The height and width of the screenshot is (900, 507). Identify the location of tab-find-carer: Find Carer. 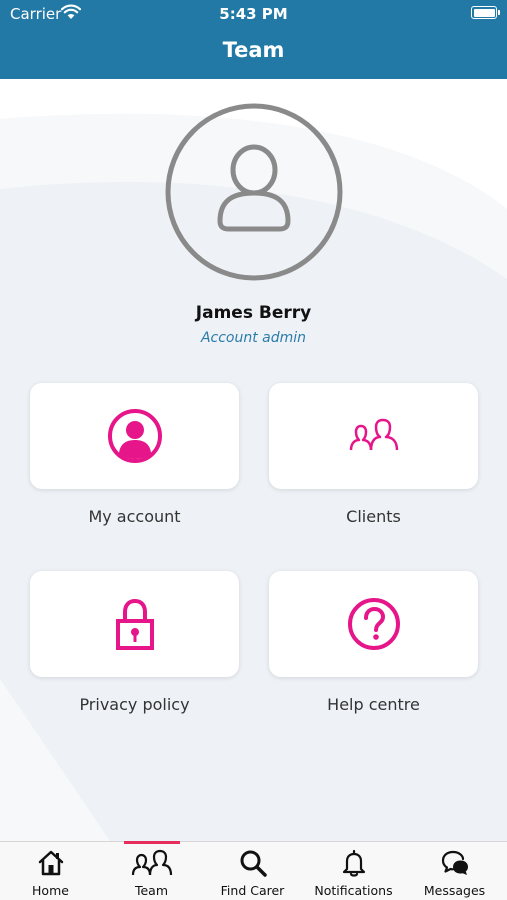
(252, 871).